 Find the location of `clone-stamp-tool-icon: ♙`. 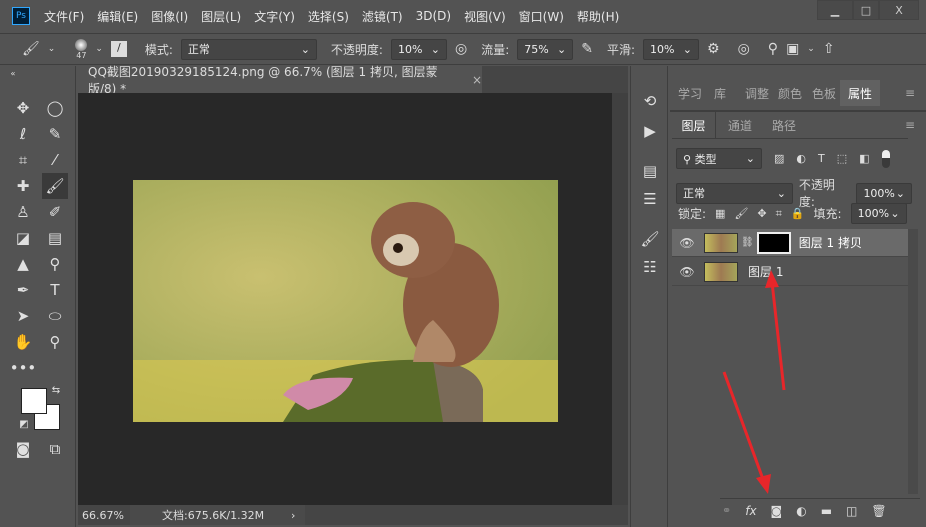

clone-stamp-tool-icon: ♙ is located at coordinates (23, 212).